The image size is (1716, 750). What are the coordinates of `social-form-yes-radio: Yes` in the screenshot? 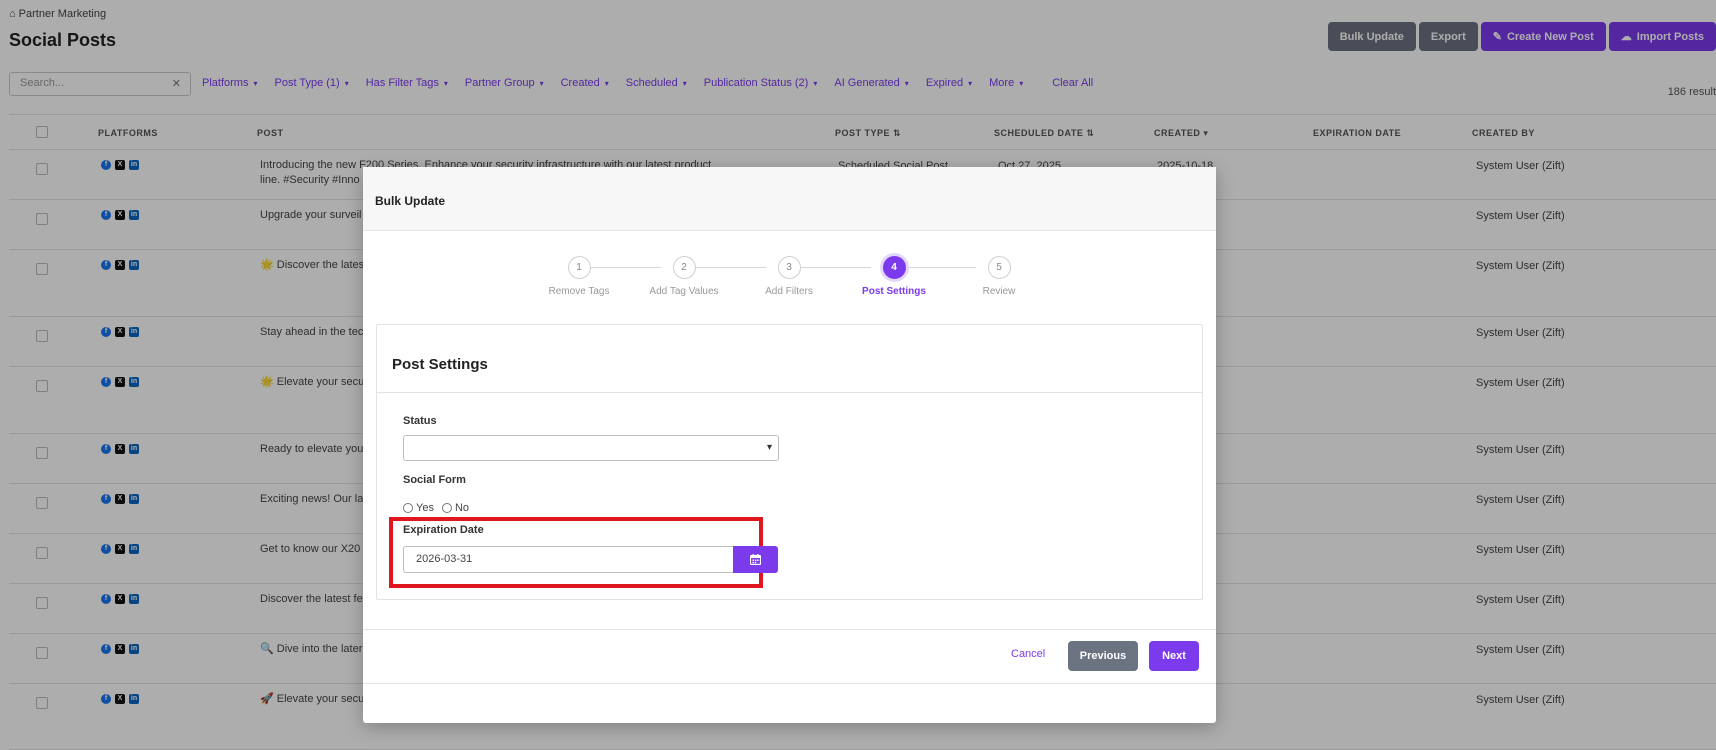 It's located at (418, 508).